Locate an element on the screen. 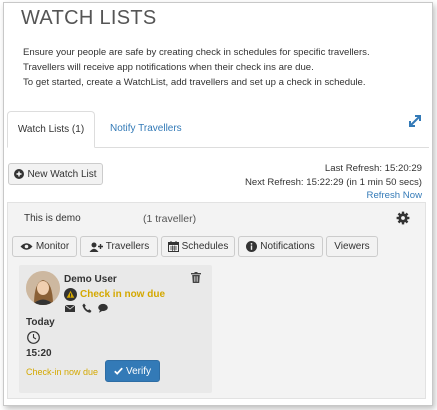 The image size is (437, 410). checkin-due-footer: Check-in now due is located at coordinates (62, 372).